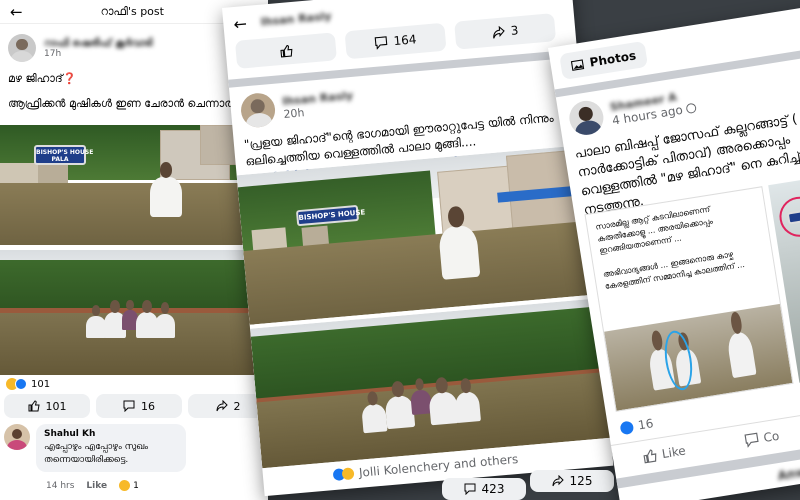 The height and width of the screenshot is (500, 800). I want to click on action-bar: 101 16 2, so click(136, 406).